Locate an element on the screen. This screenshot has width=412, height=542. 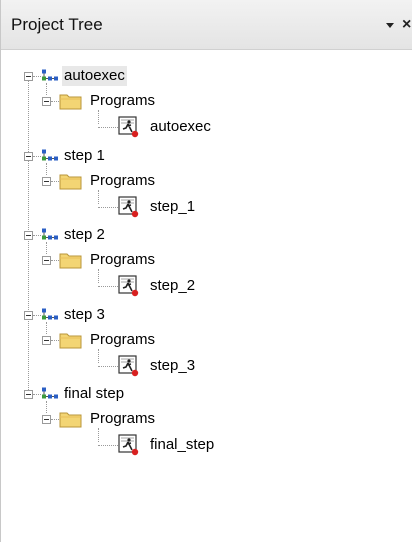
program-node-label: autoexec is located at coordinates (180, 127).